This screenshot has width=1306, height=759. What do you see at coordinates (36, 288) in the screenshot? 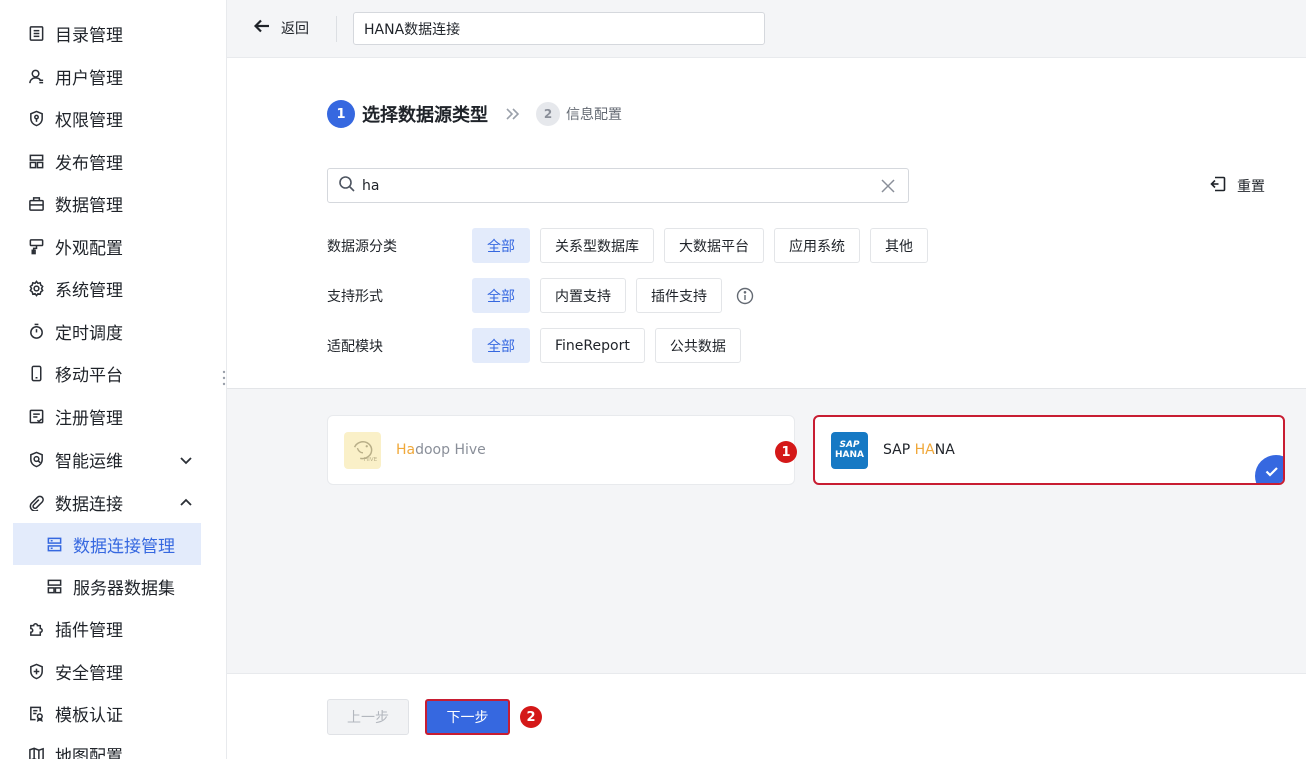
I see `gear-icon` at bounding box center [36, 288].